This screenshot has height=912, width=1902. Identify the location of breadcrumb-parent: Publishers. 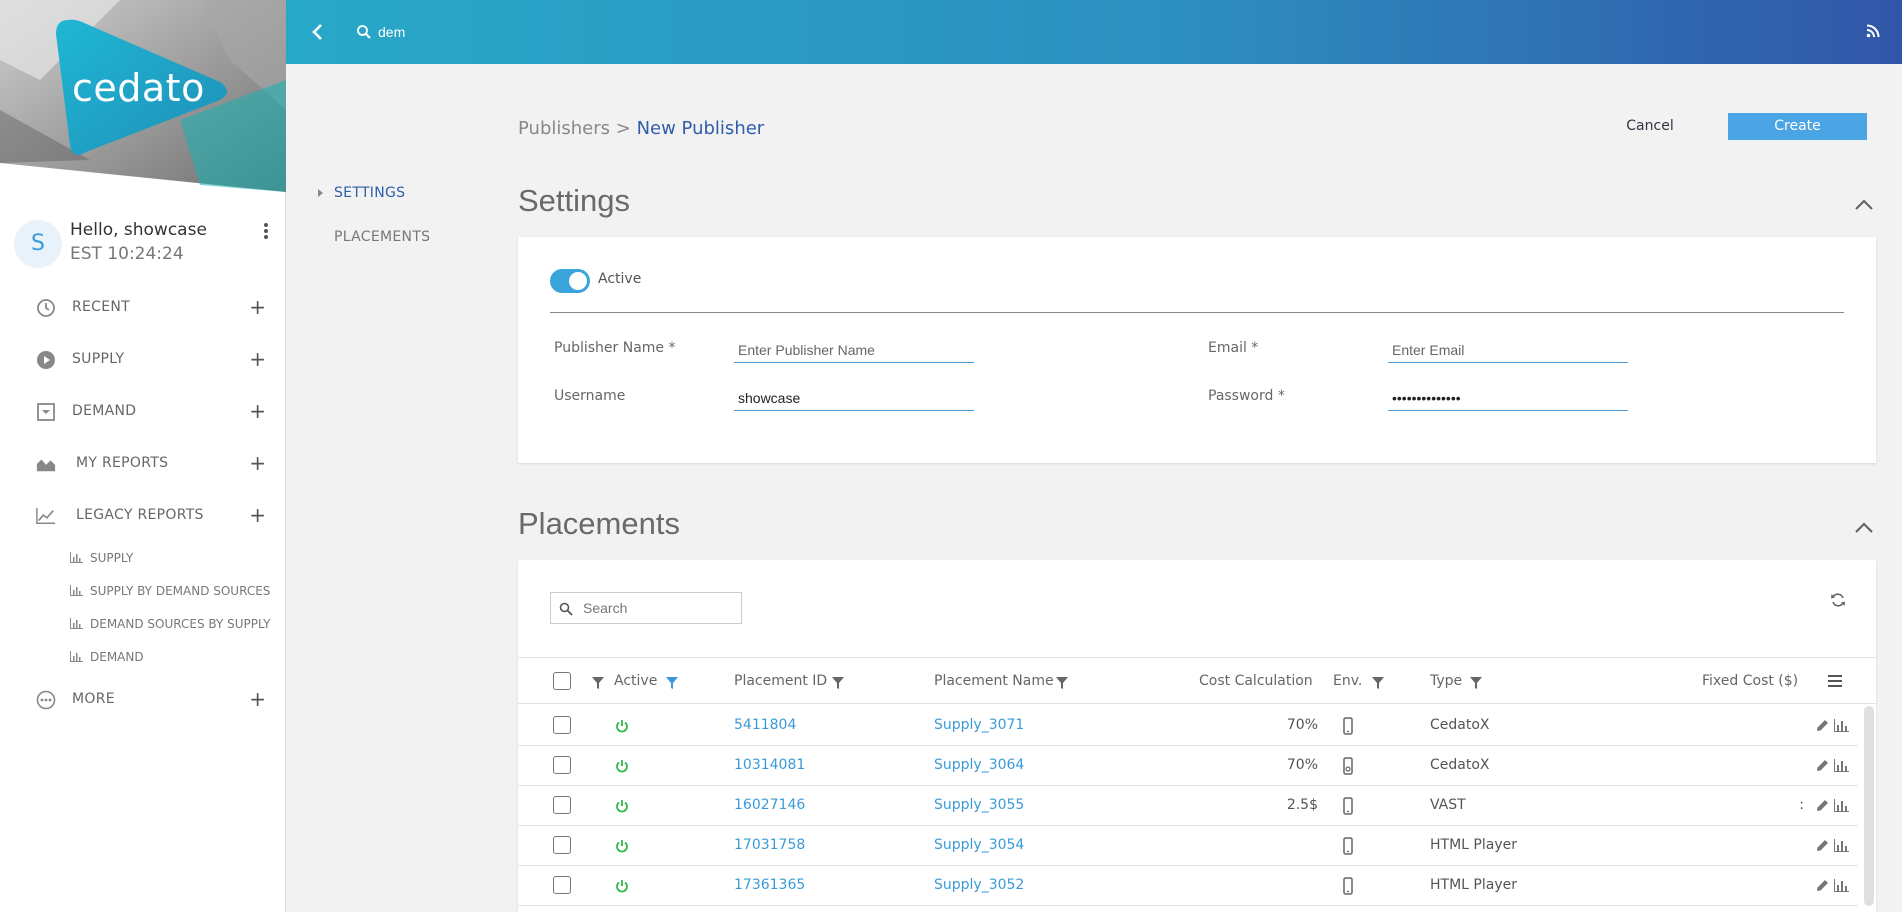
(564, 128).